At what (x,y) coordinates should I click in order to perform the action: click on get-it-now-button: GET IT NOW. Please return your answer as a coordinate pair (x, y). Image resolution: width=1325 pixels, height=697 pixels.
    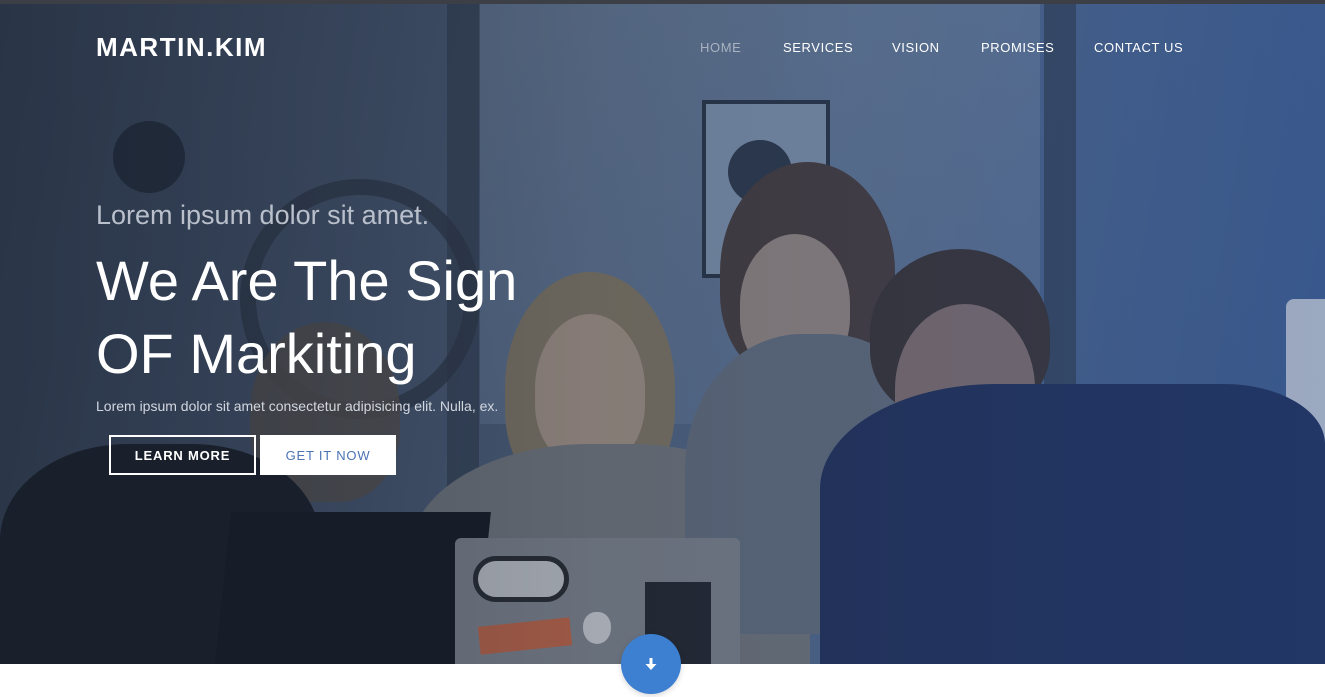
    Looking at the image, I should click on (328, 455).